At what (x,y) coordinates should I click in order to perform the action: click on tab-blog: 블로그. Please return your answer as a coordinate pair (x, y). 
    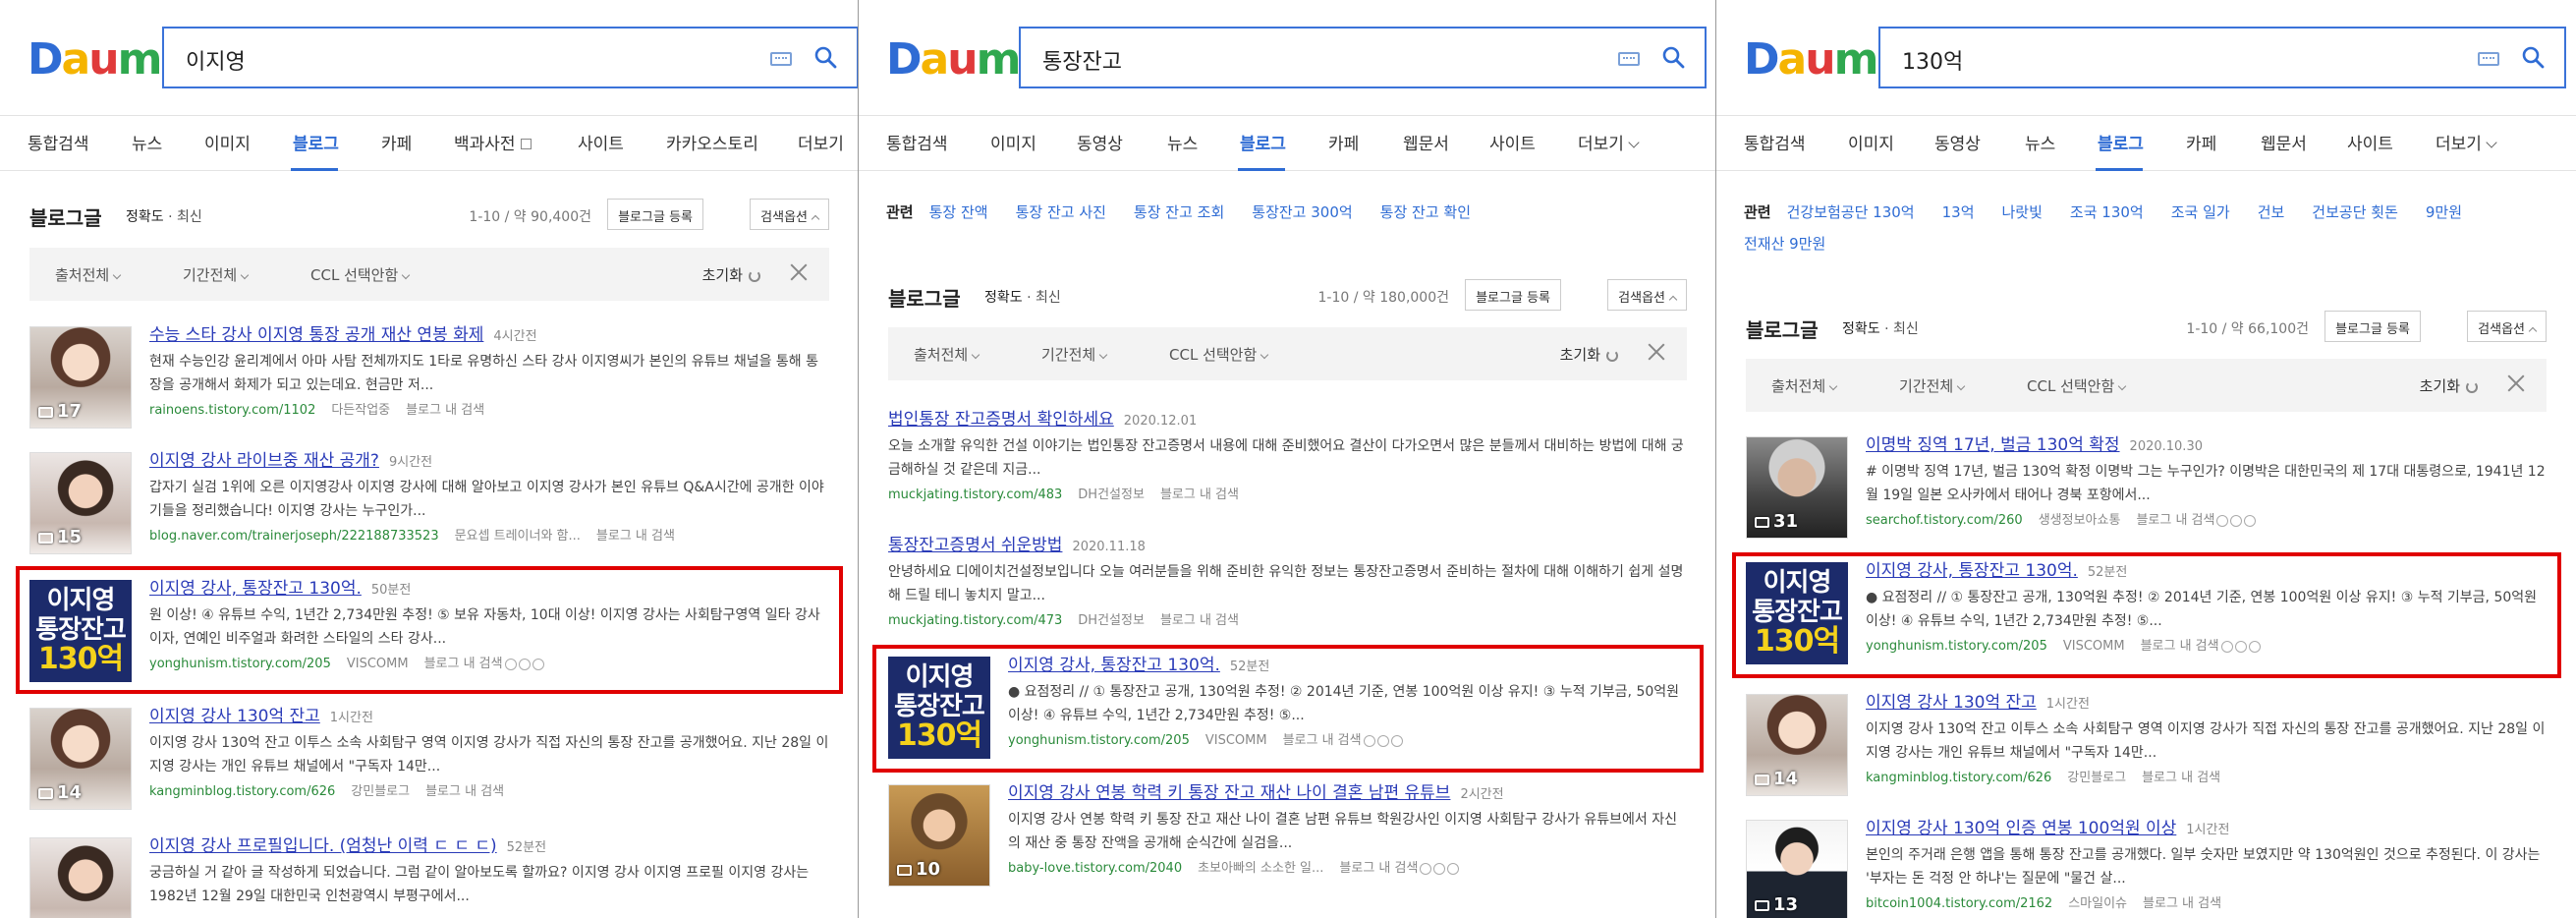
    Looking at the image, I should click on (2121, 142).